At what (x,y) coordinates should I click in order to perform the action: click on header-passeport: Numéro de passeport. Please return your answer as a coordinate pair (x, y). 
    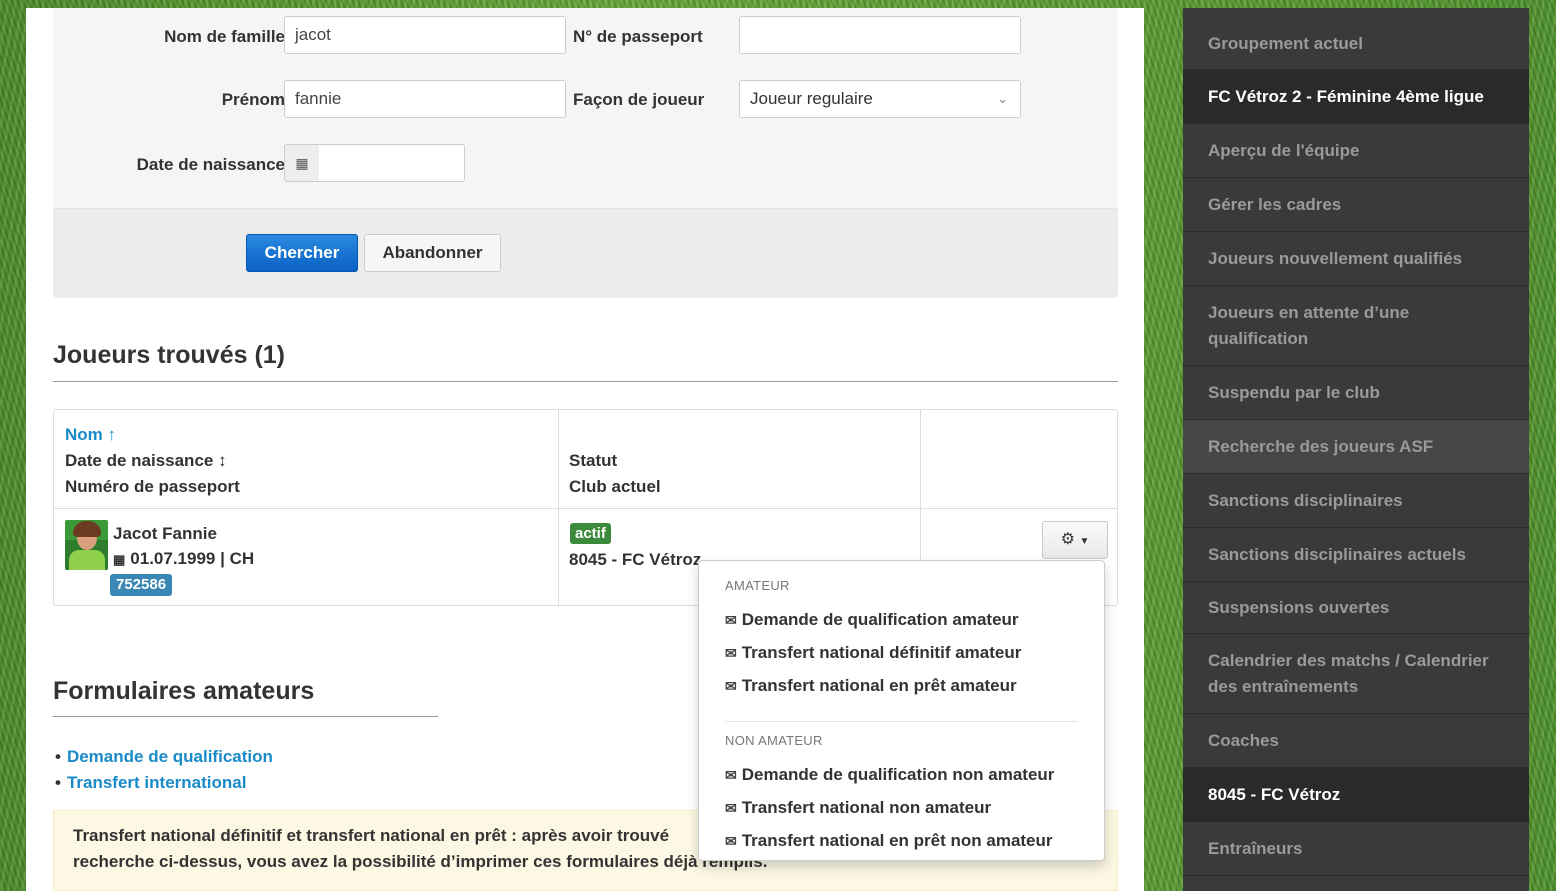
    Looking at the image, I should click on (152, 486).